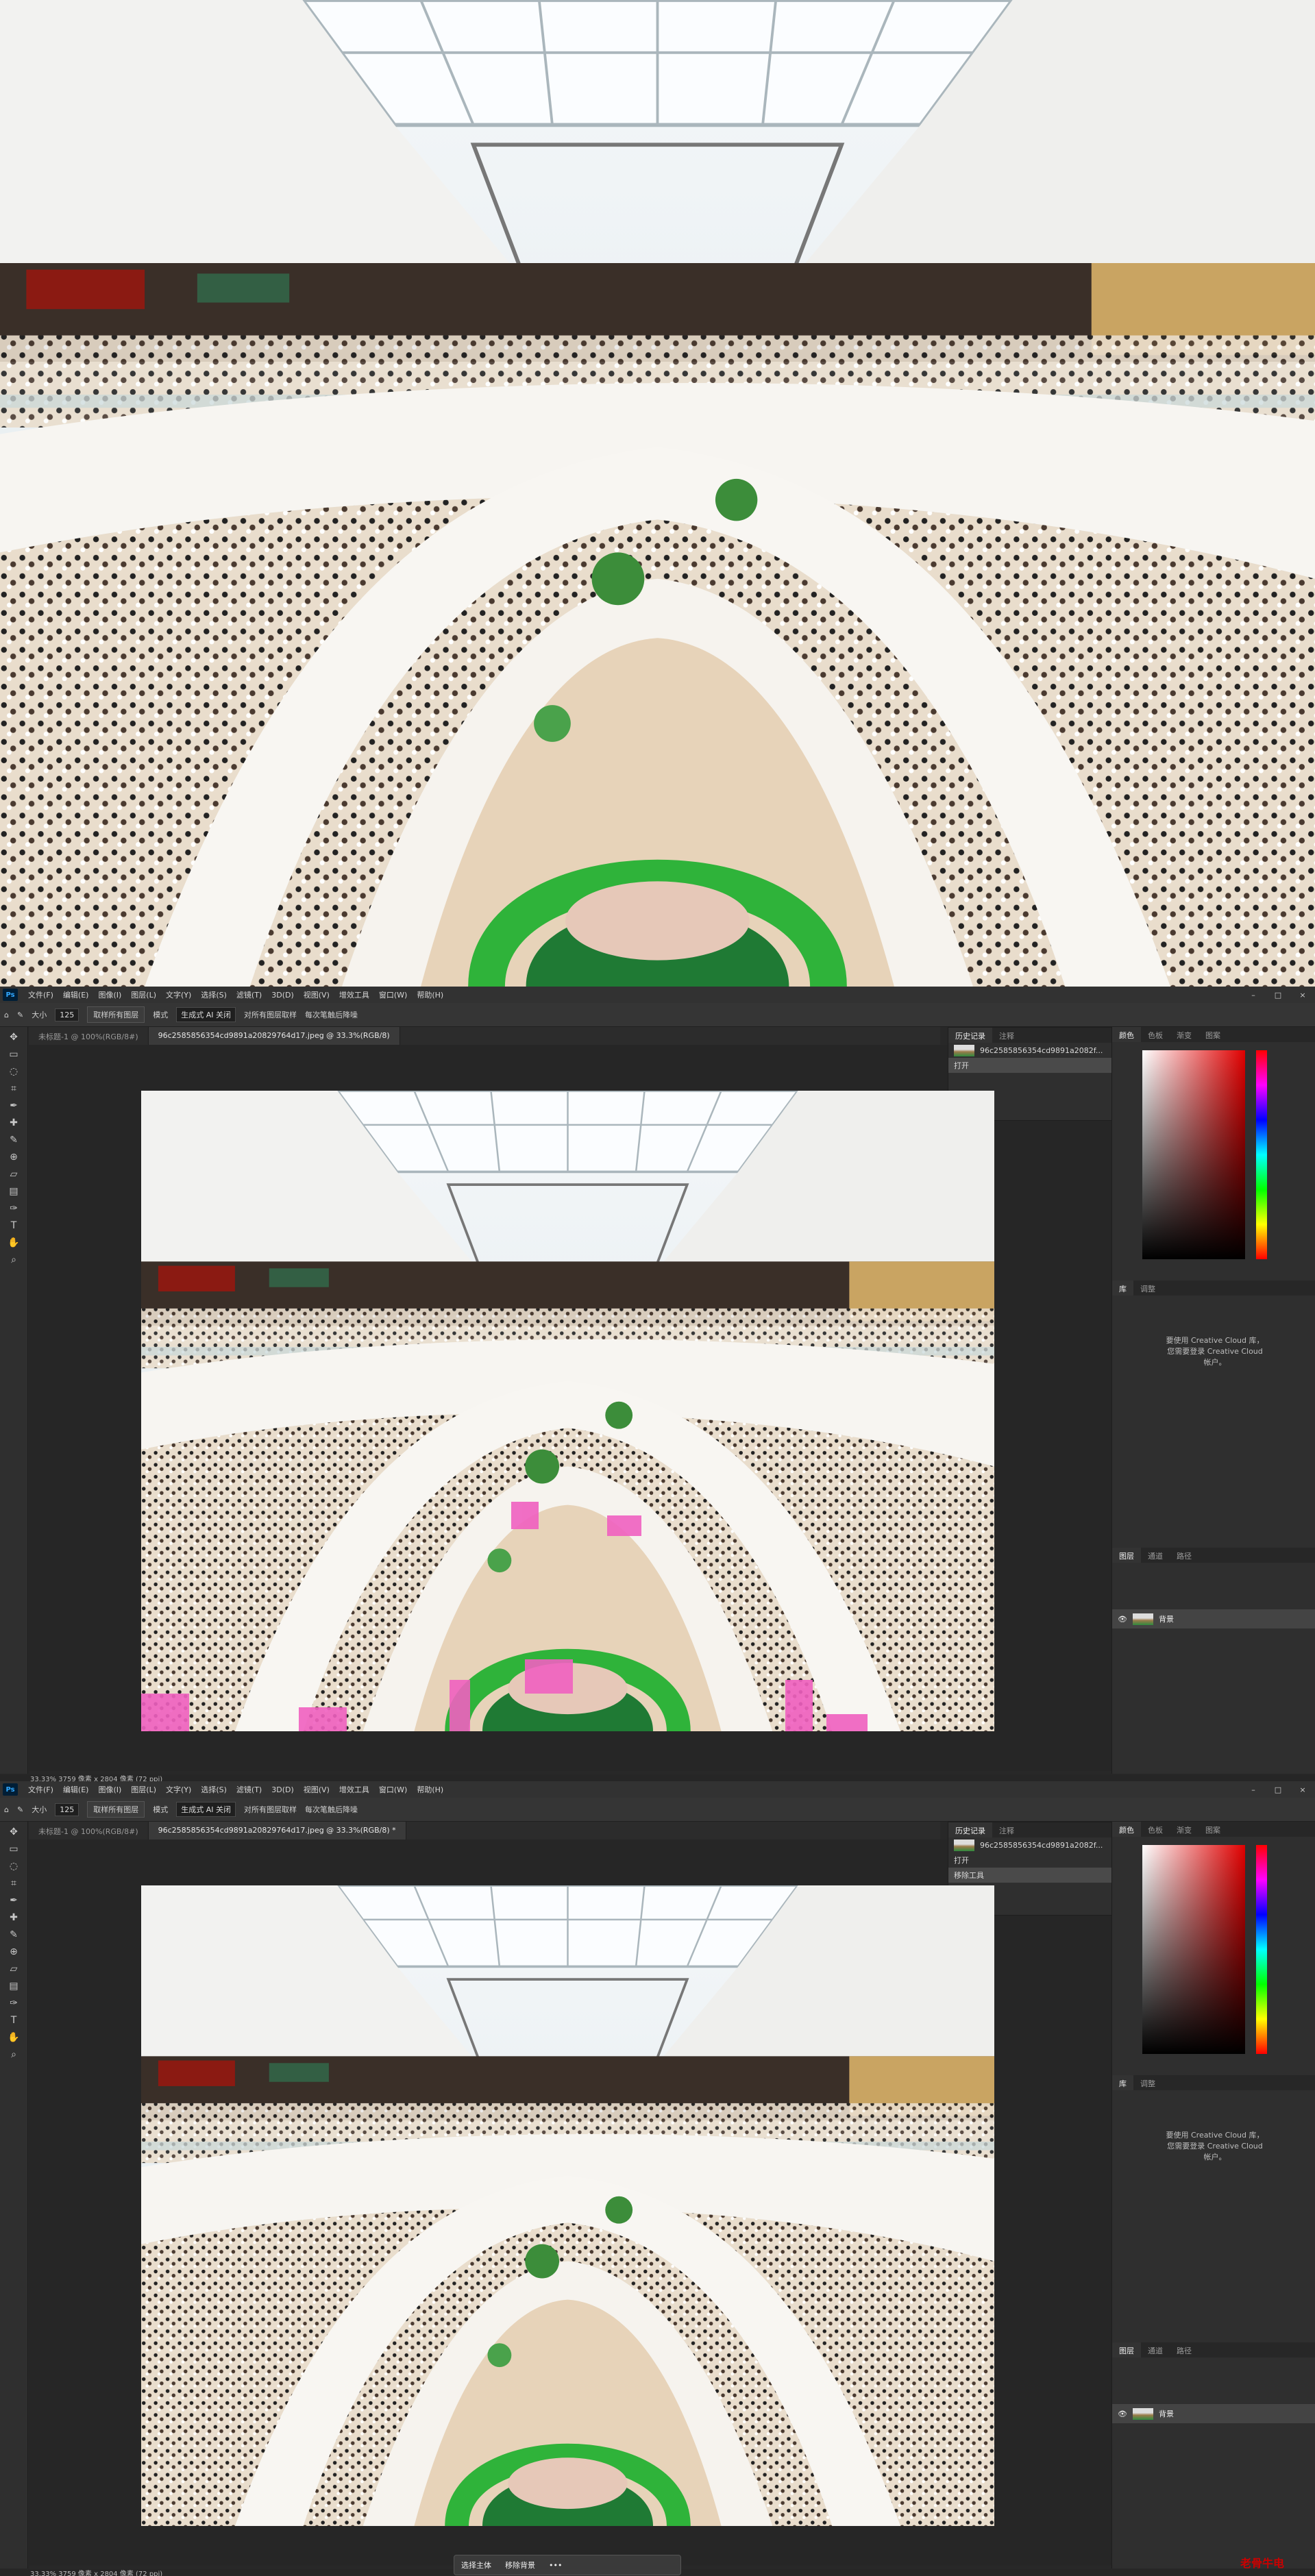 Image resolution: width=1315 pixels, height=2576 pixels. I want to click on remove-background-button: 移除背景, so click(520, 2565).